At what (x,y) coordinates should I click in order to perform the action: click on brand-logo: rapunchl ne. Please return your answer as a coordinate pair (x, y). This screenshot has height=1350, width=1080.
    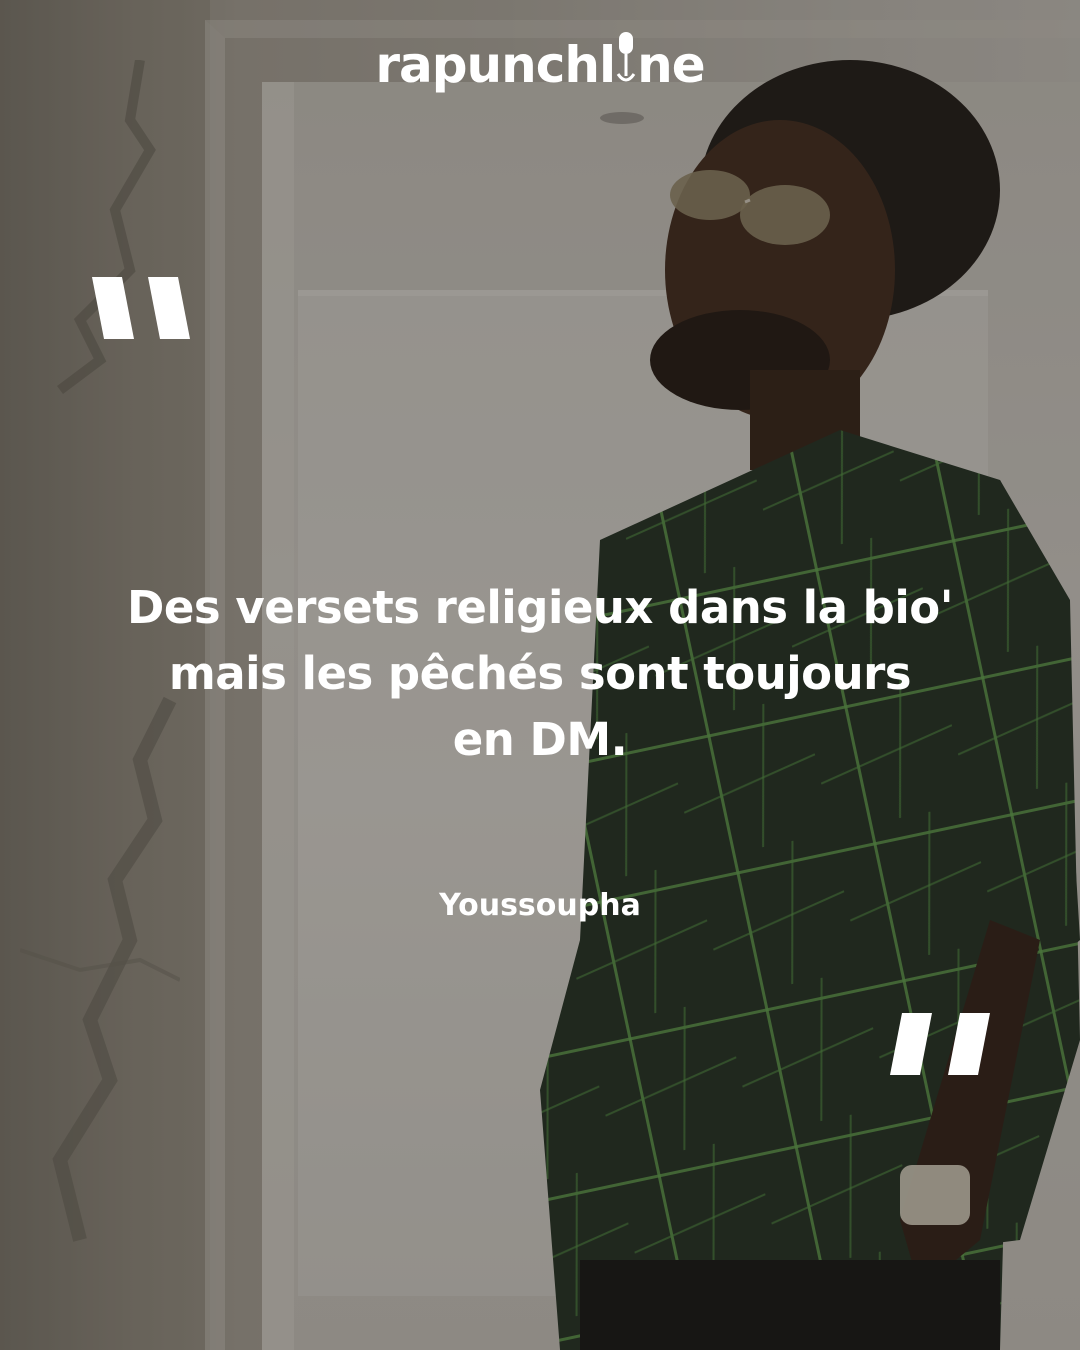
    Looking at the image, I should click on (540, 62).